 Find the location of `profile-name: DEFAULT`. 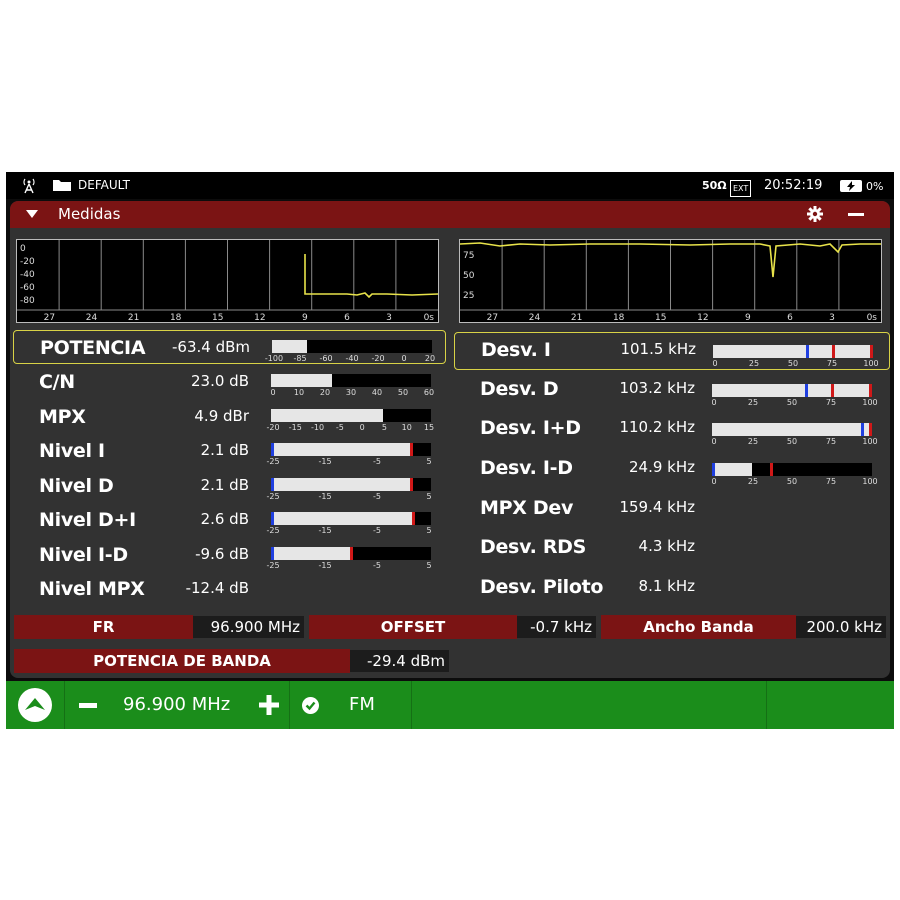

profile-name: DEFAULT is located at coordinates (104, 185).